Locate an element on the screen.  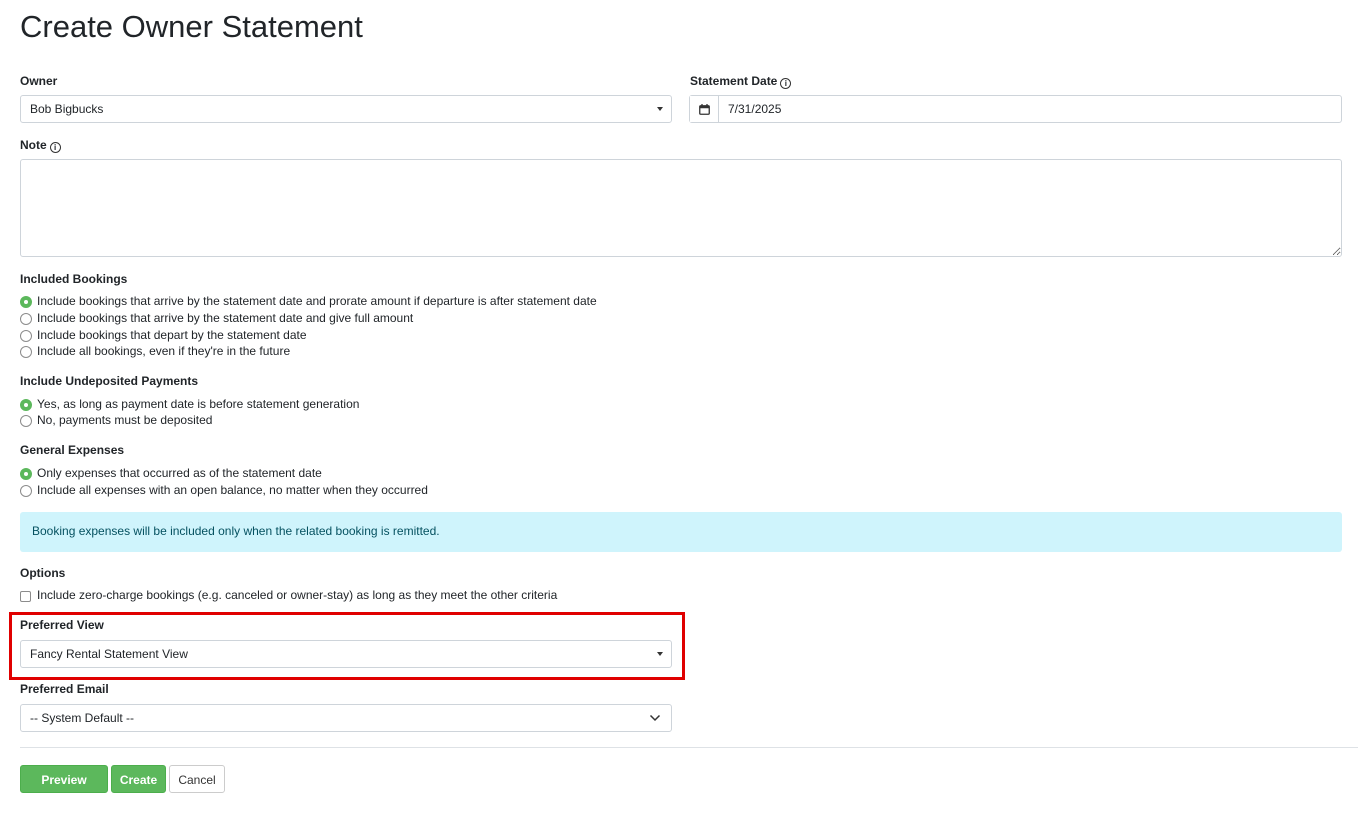
preferred-email-value: -- System Default -- is located at coordinates (82, 718).